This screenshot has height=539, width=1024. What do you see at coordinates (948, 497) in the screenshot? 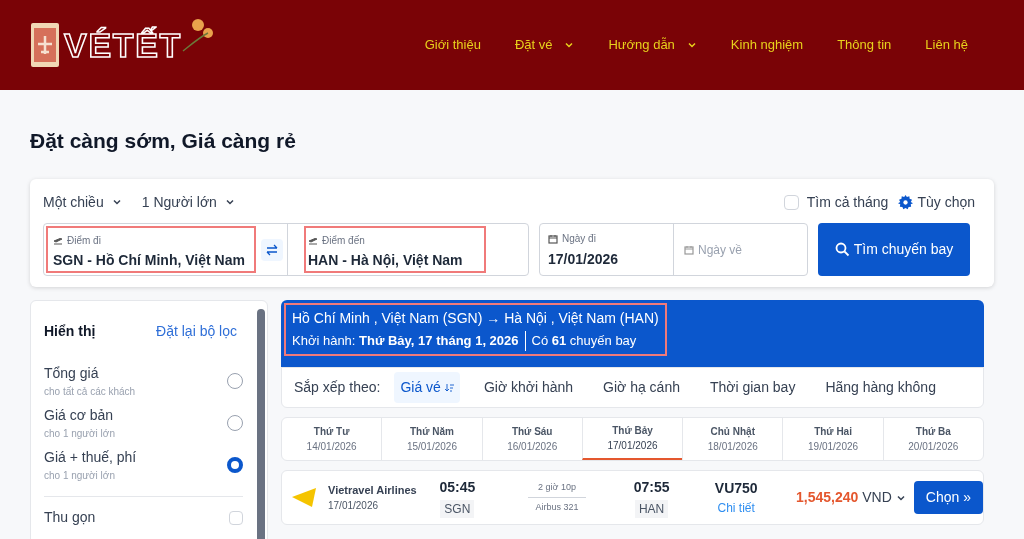
I see `select-button: Chọn »` at bounding box center [948, 497].